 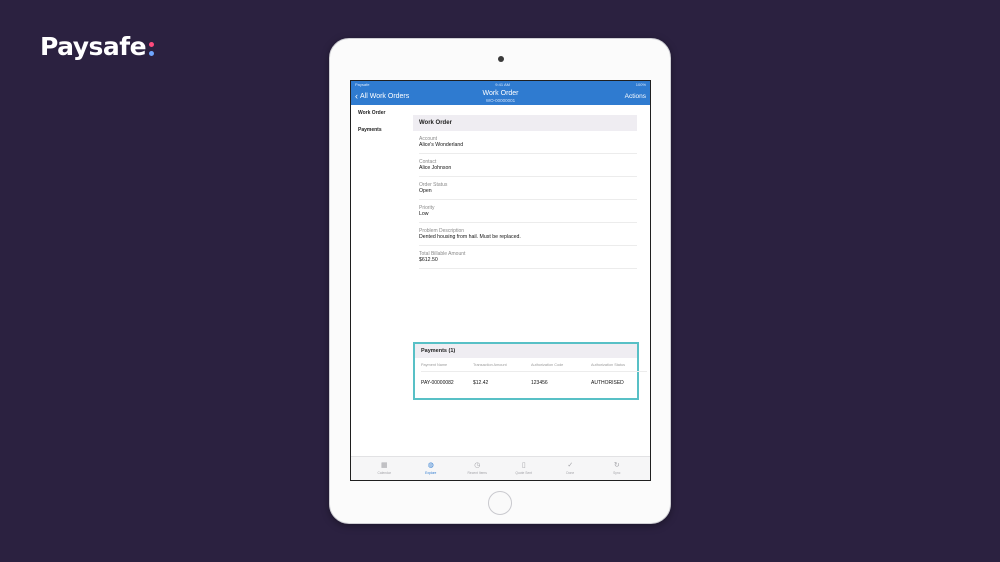 What do you see at coordinates (570, 473) in the screenshot?
I see `tab-label: Done` at bounding box center [570, 473].